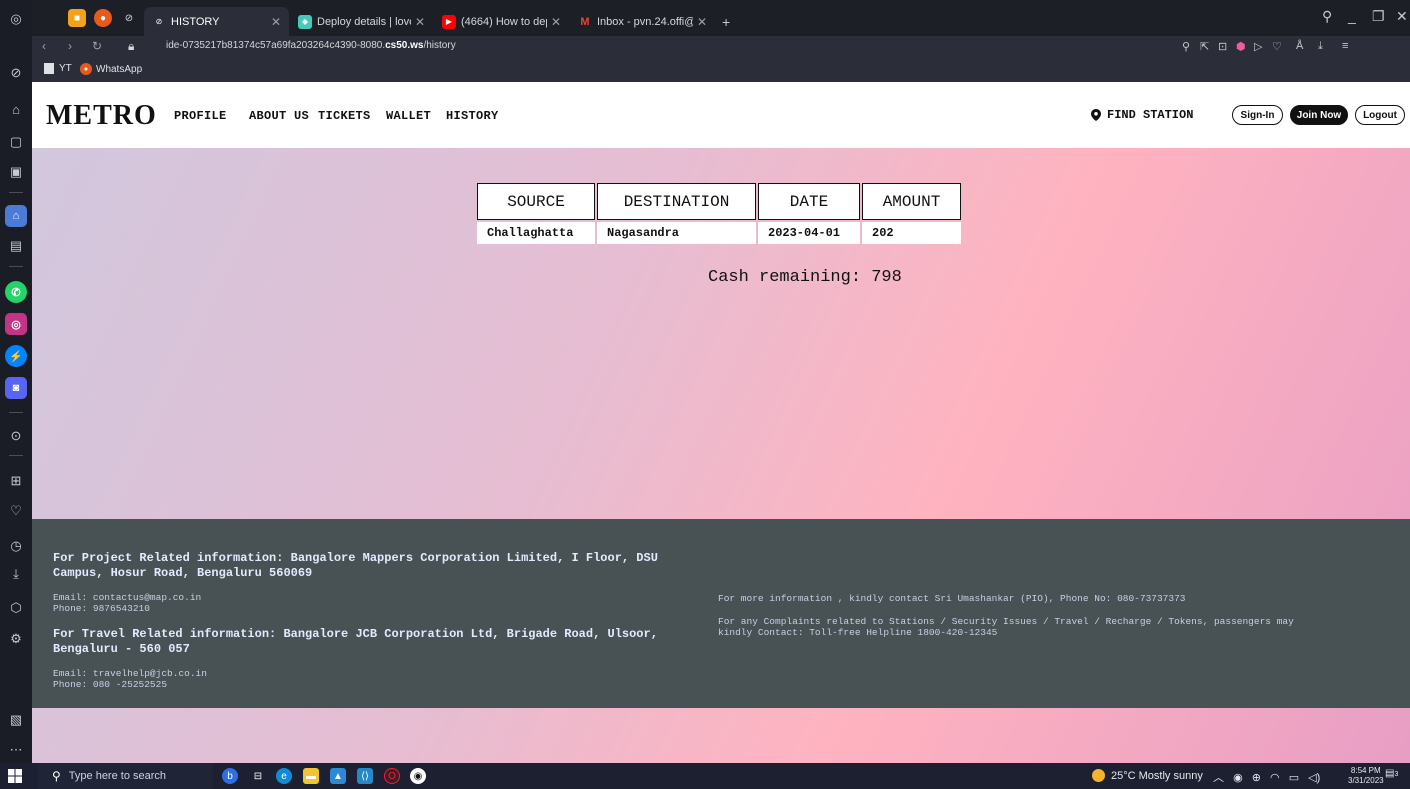  I want to click on join-now-button: Join Now, so click(1319, 115).